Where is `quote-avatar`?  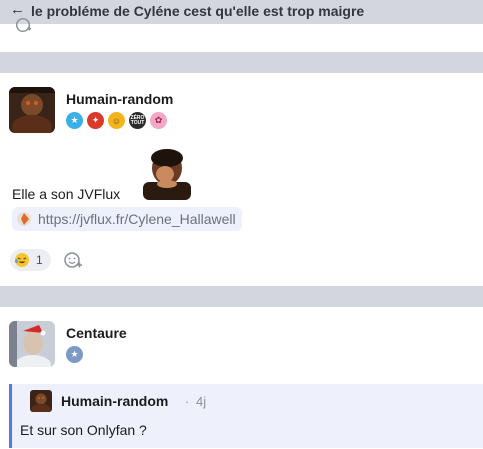 quote-avatar is located at coordinates (41, 401).